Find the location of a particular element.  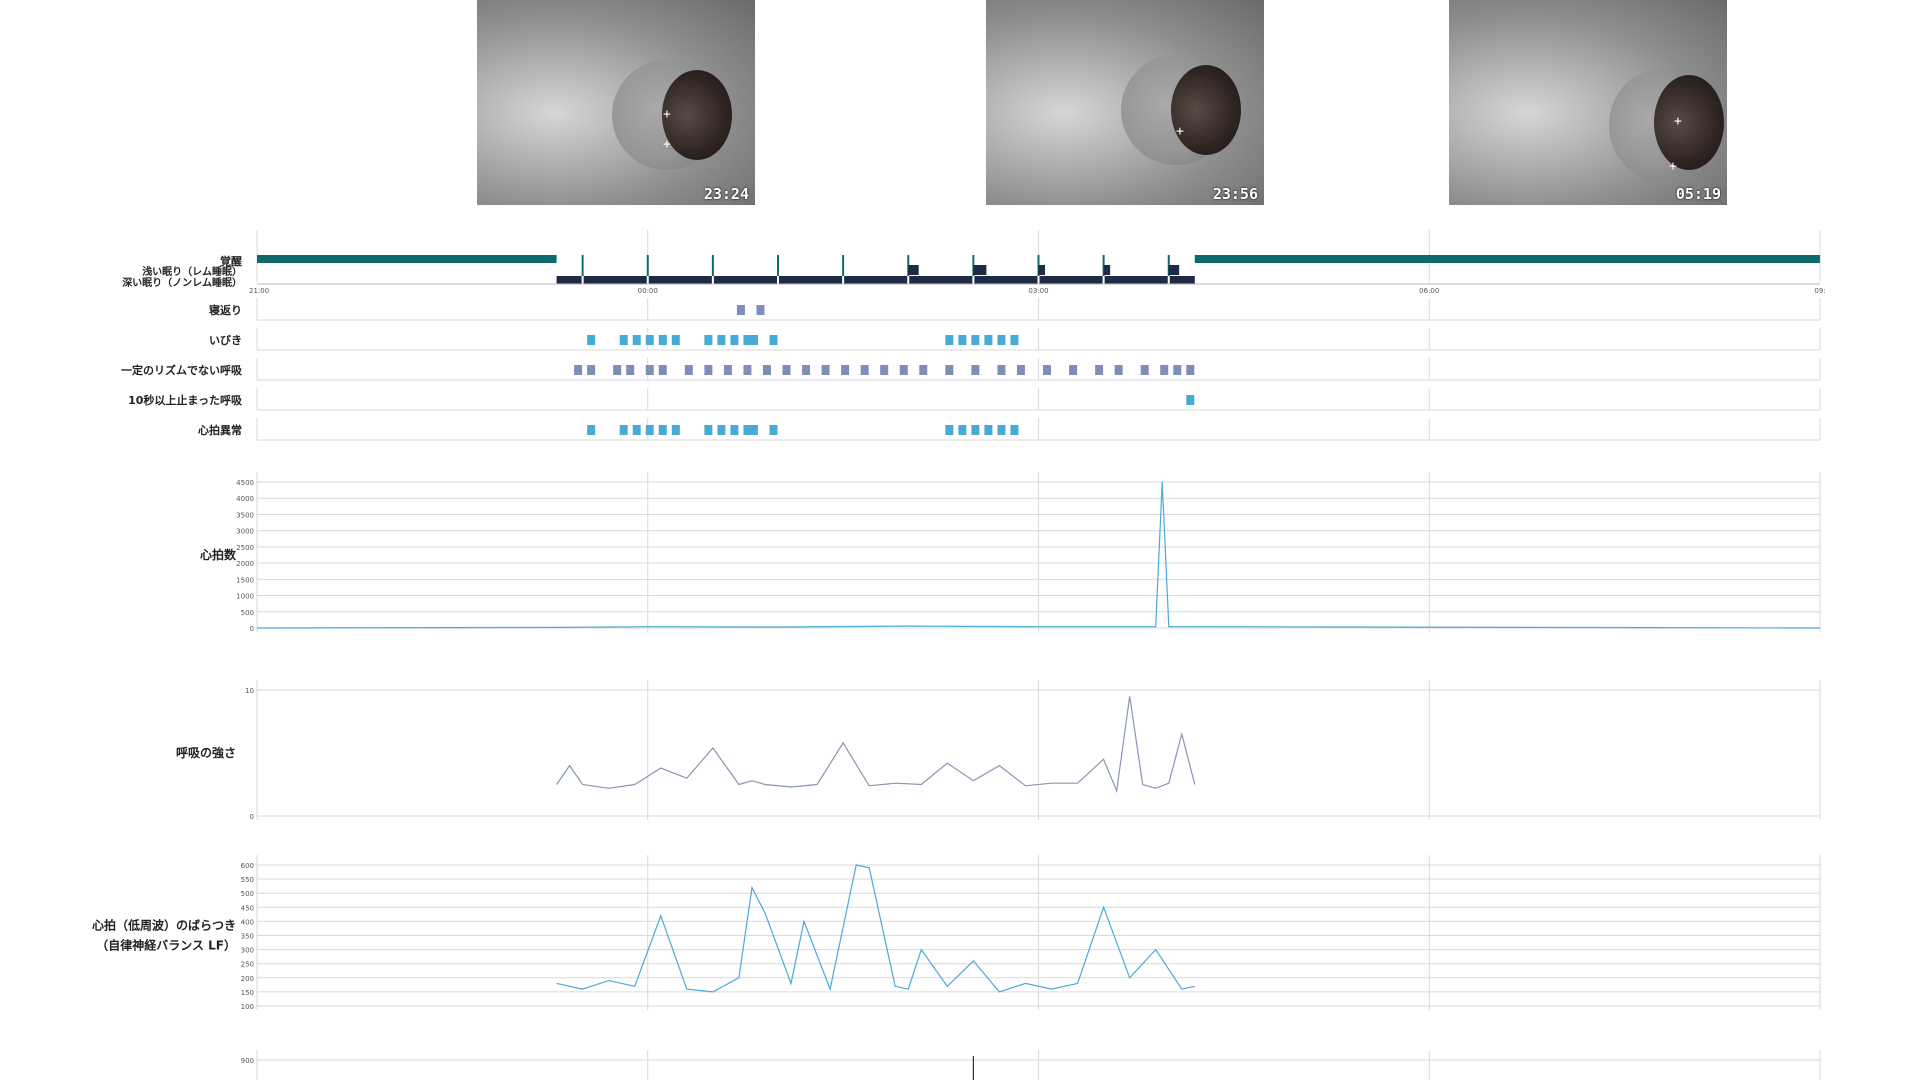

y-tick-label: 600 is located at coordinates (247, 866).